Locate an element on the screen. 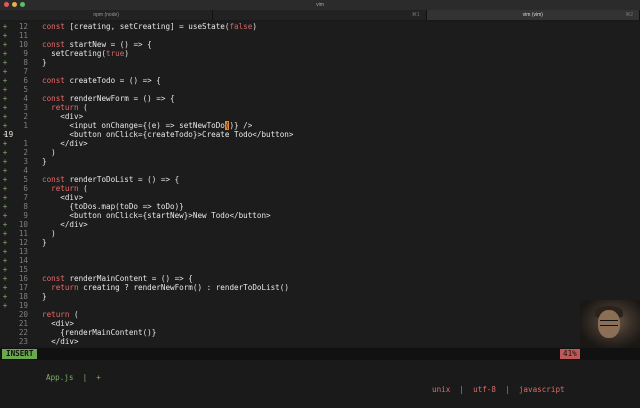  tab-shortcut: ⌘2 is located at coordinates (629, 15).